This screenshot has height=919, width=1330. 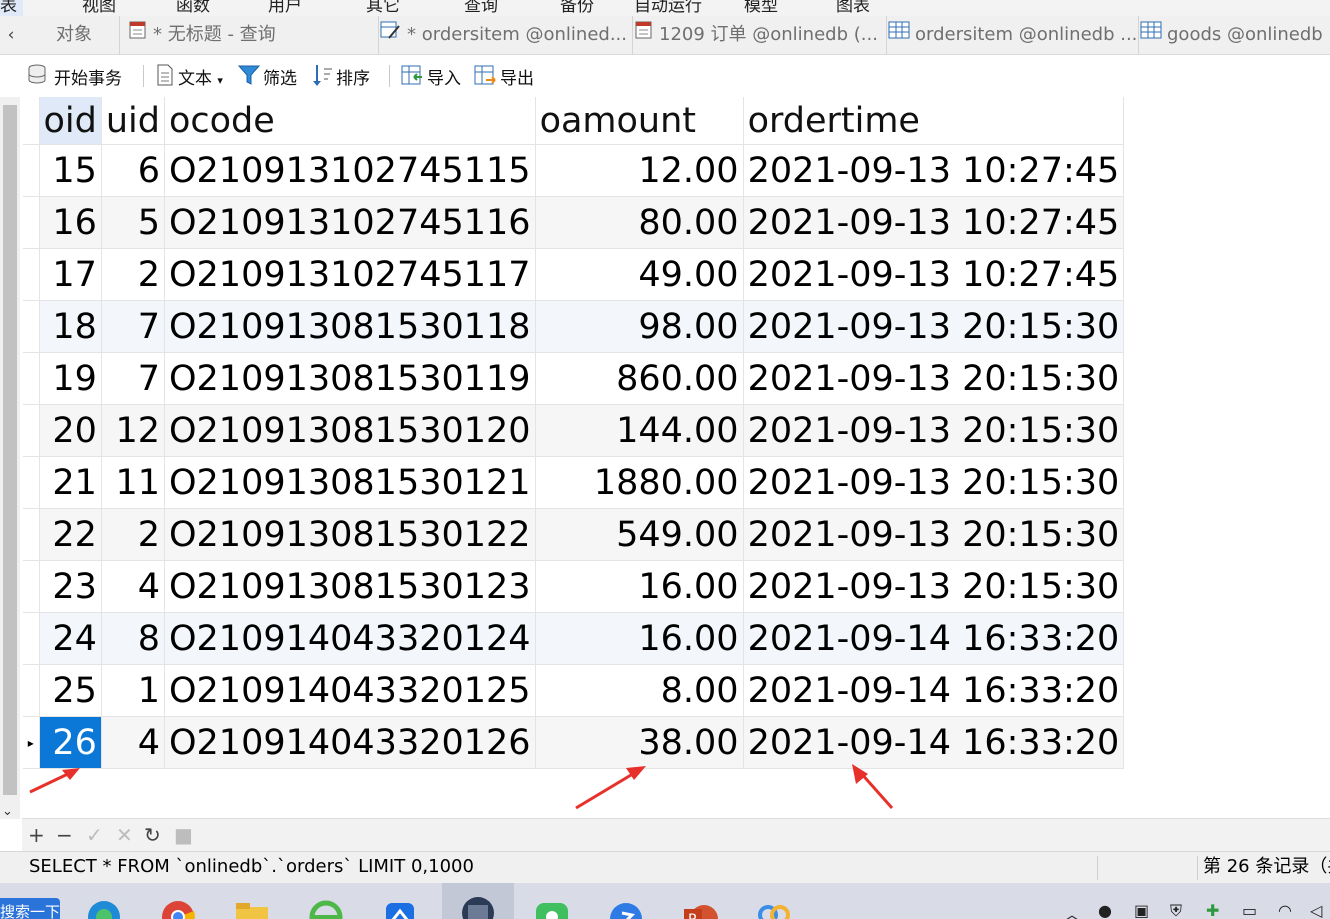 I want to click on file-explorer-icon, so click(x=252, y=905).